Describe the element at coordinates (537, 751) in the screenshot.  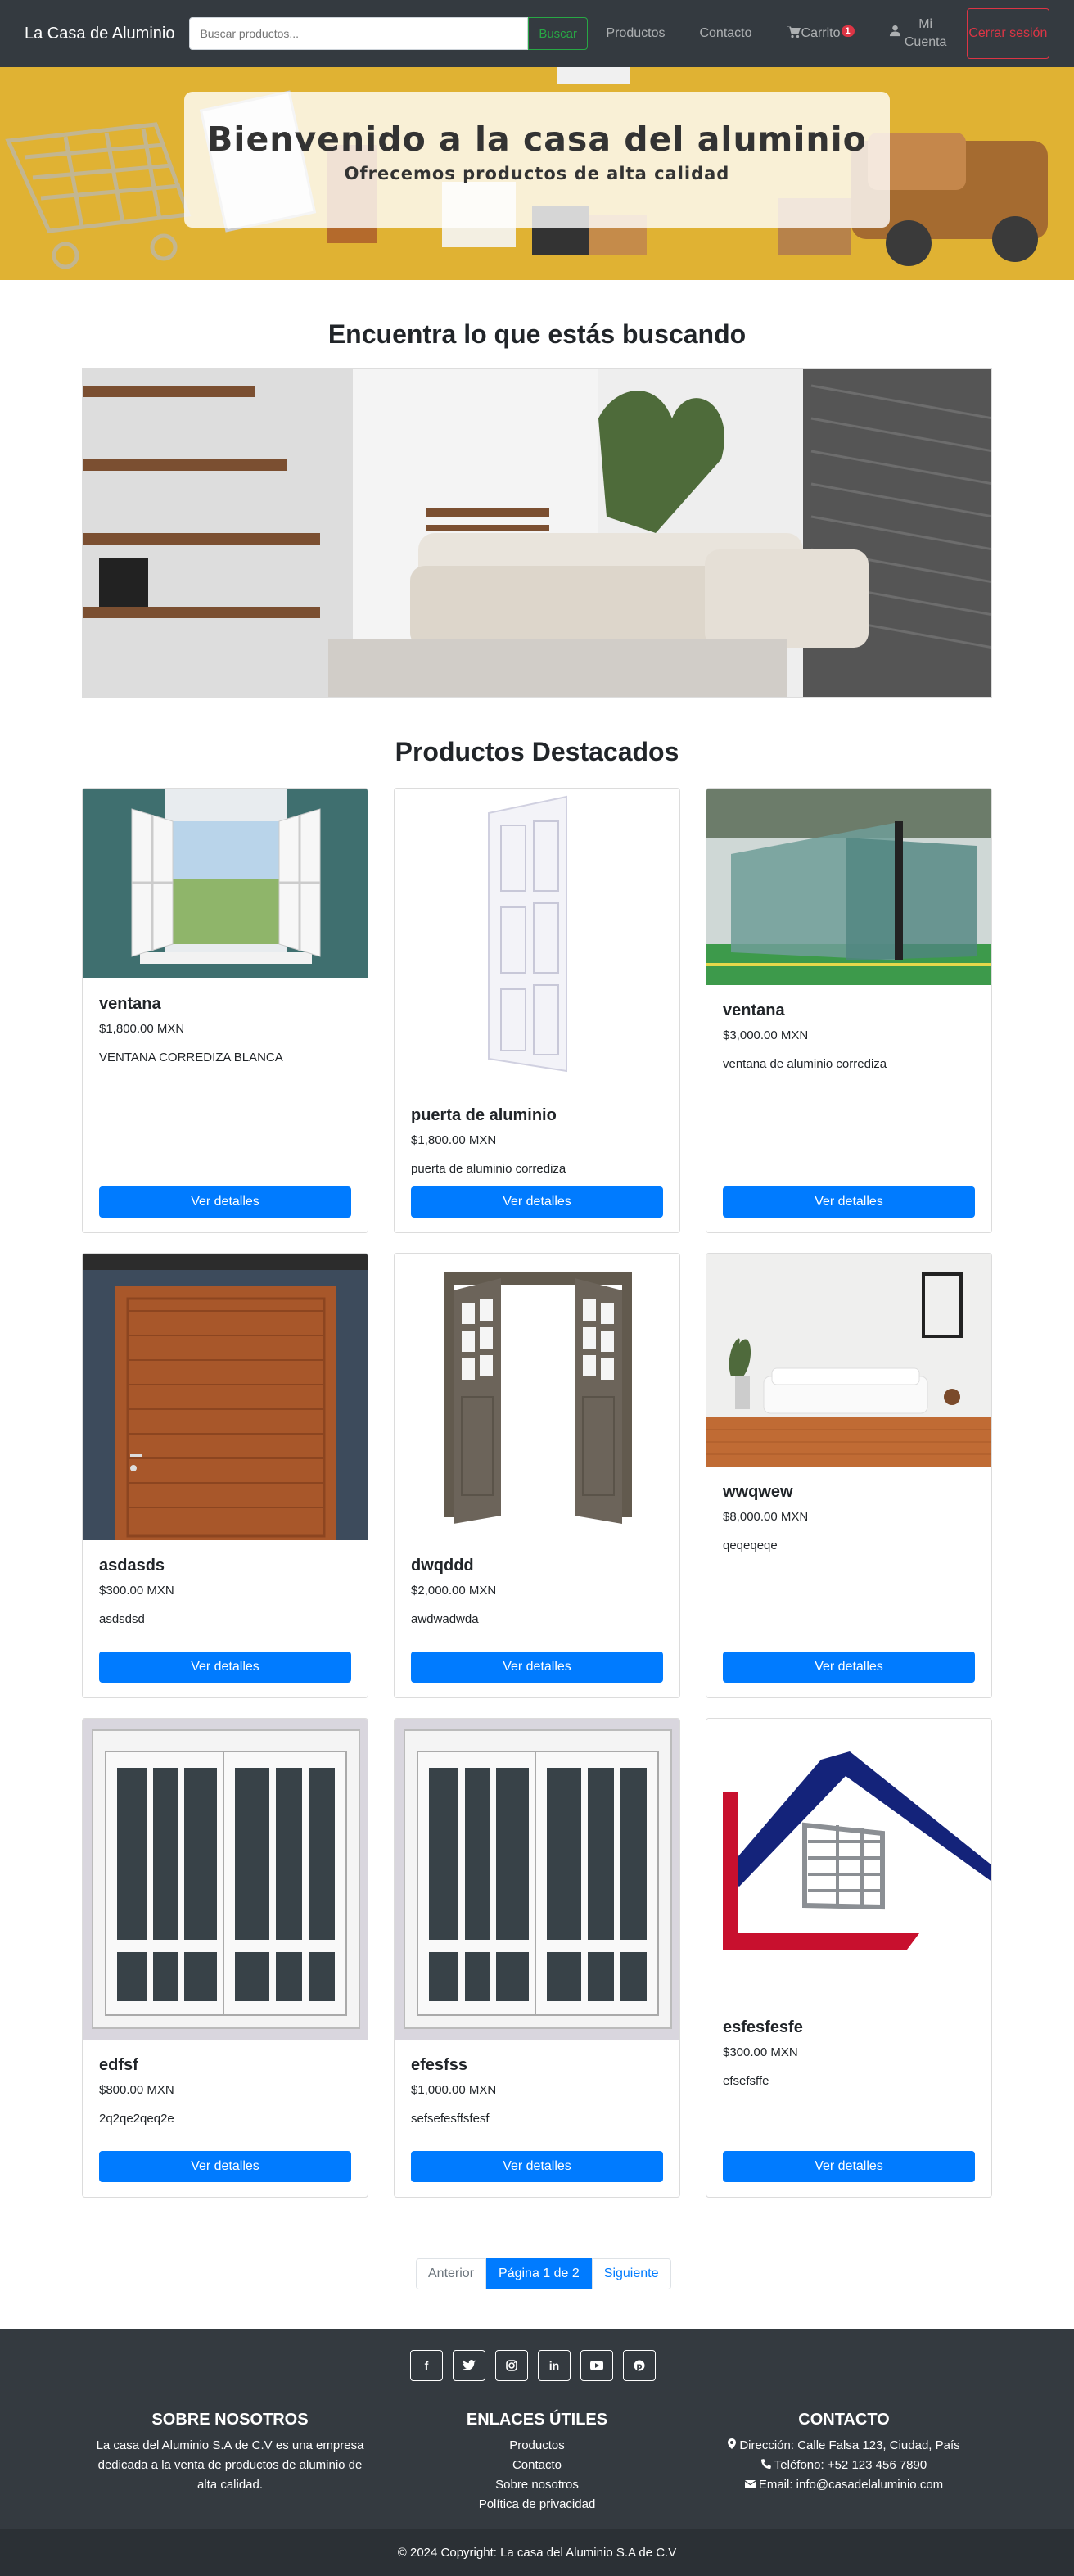
I see `featured-section-title: Productos Destacados` at that location.